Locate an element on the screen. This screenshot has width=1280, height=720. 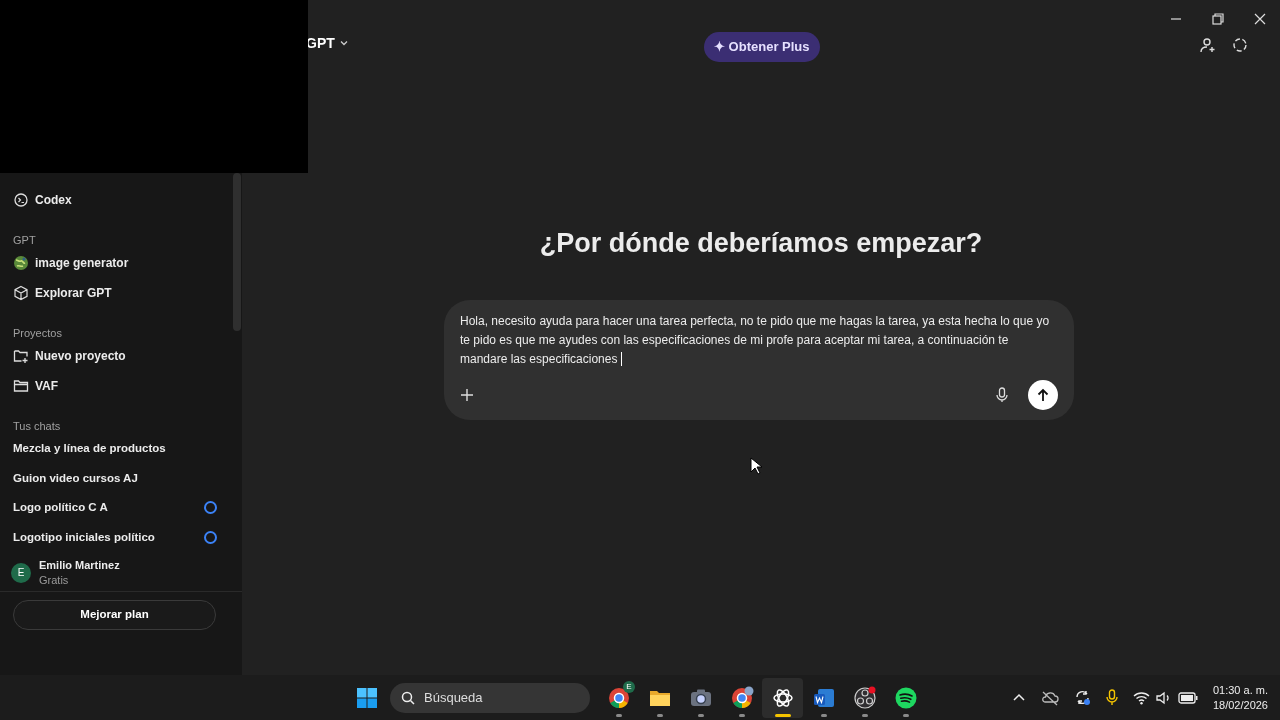
chat-item: Logotipo iniciales político is located at coordinates (115, 537).